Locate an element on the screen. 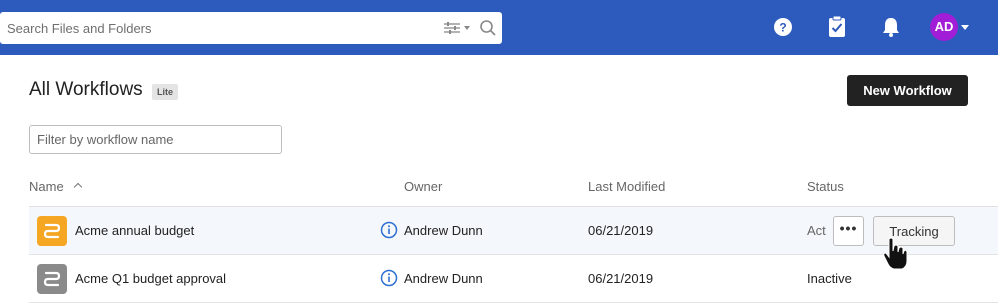 The width and height of the screenshot is (998, 304). sort-ascending-icon is located at coordinates (78, 187).